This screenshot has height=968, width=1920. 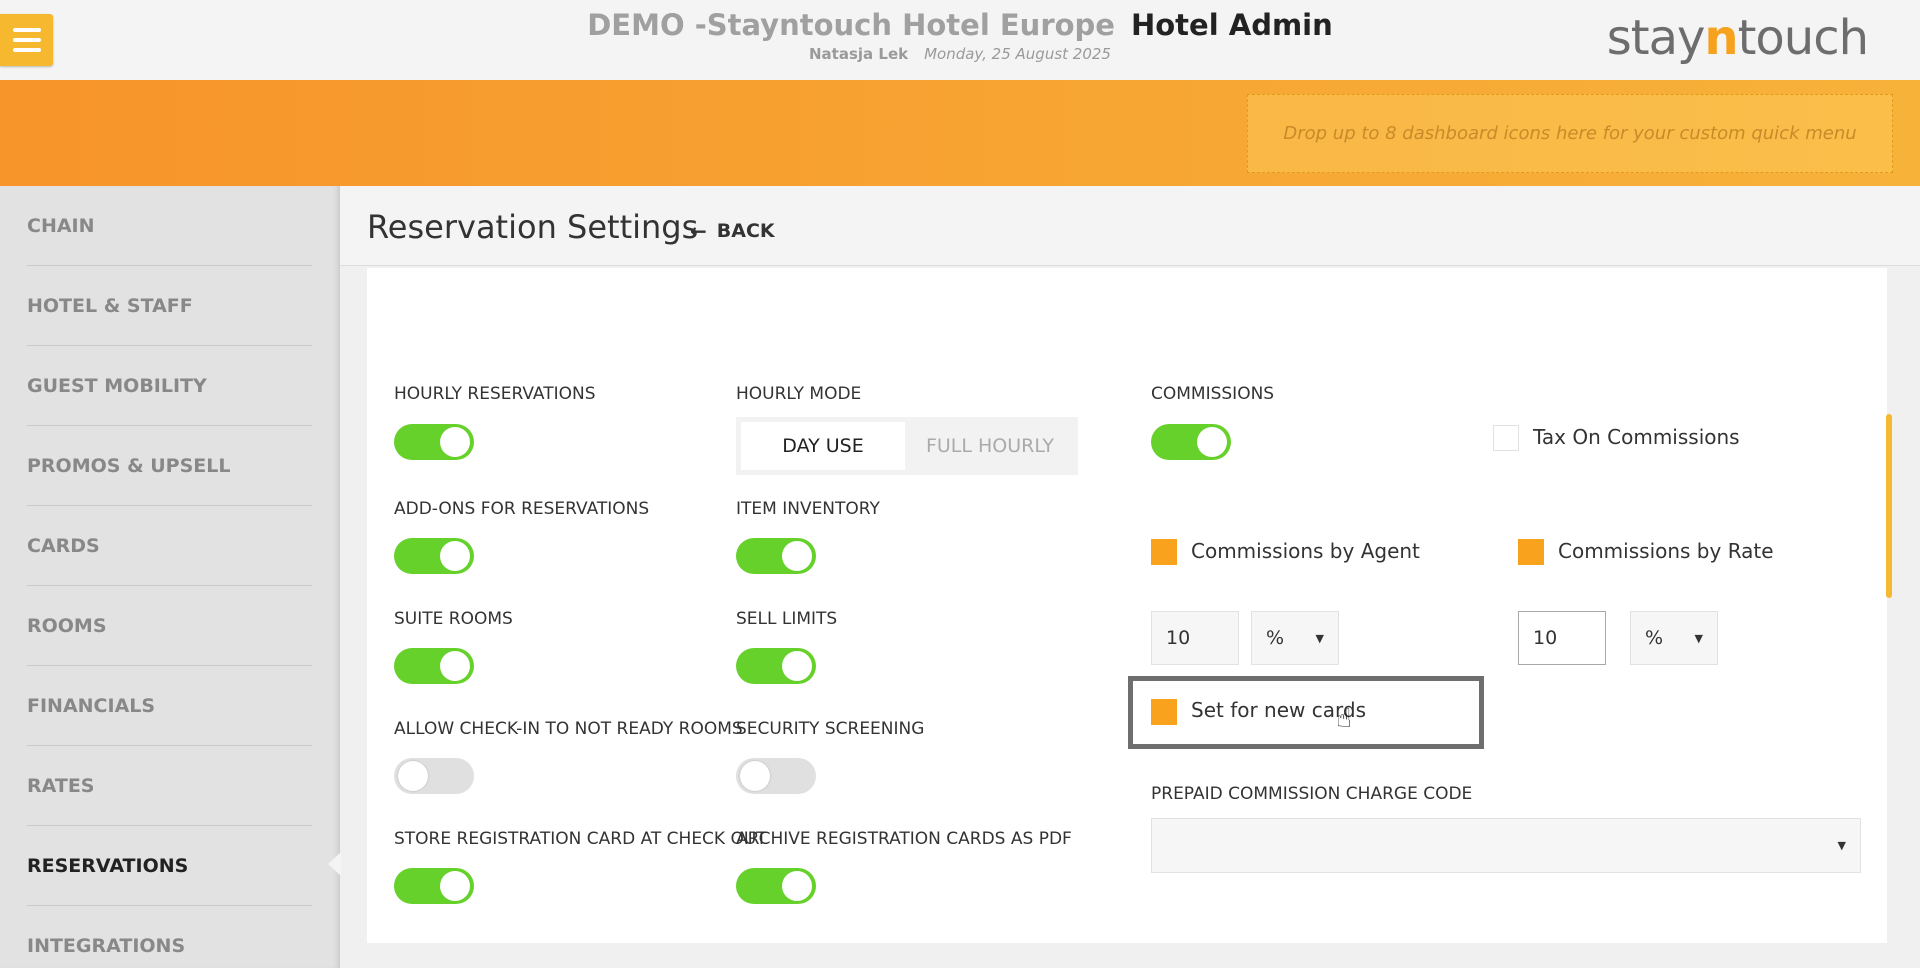 I want to click on commissions-by-rate-checkbox, so click(x=1531, y=552).